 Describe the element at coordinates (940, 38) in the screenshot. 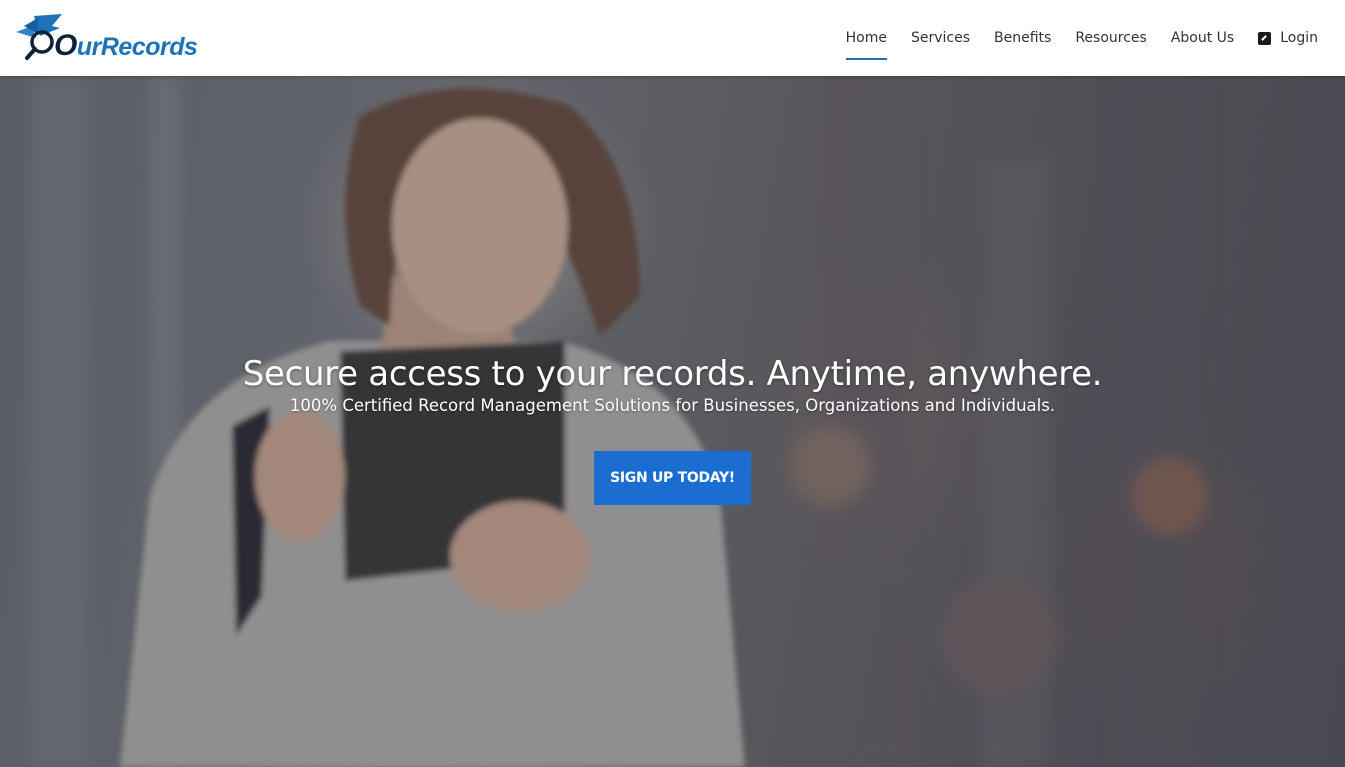

I see `nav-services: Services` at that location.